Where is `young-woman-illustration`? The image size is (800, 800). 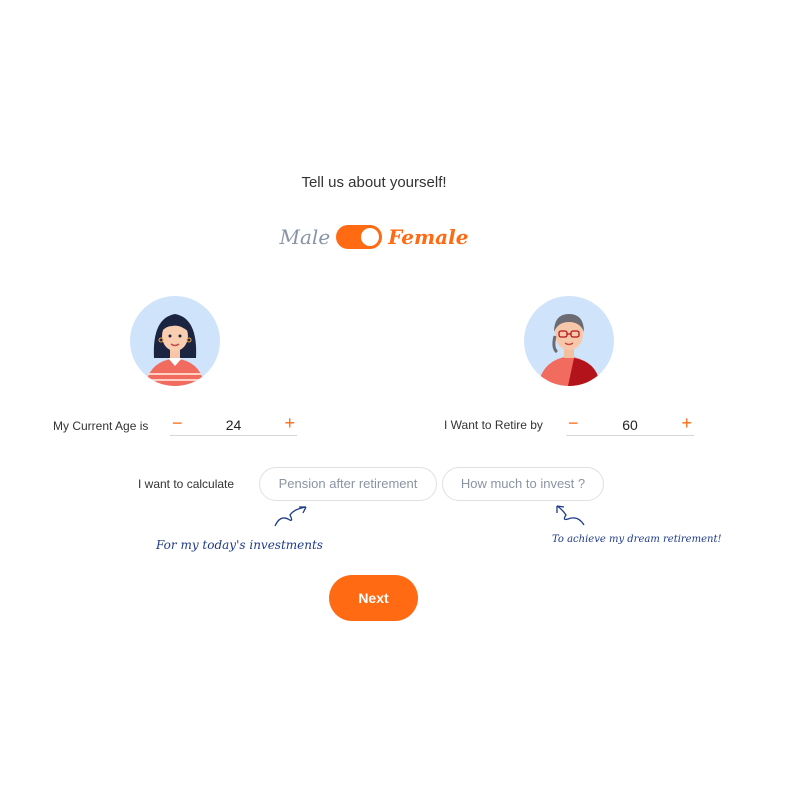
young-woman-illustration is located at coordinates (175, 350).